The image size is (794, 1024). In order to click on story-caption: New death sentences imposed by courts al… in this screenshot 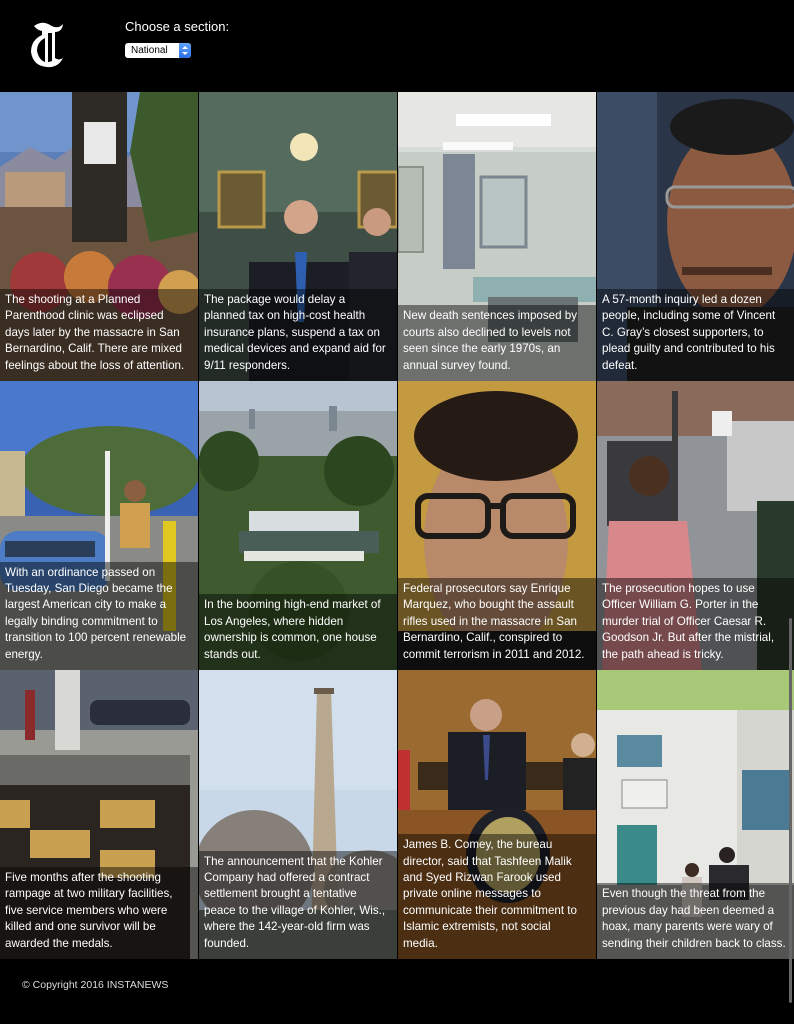, I will do `click(497, 343)`.